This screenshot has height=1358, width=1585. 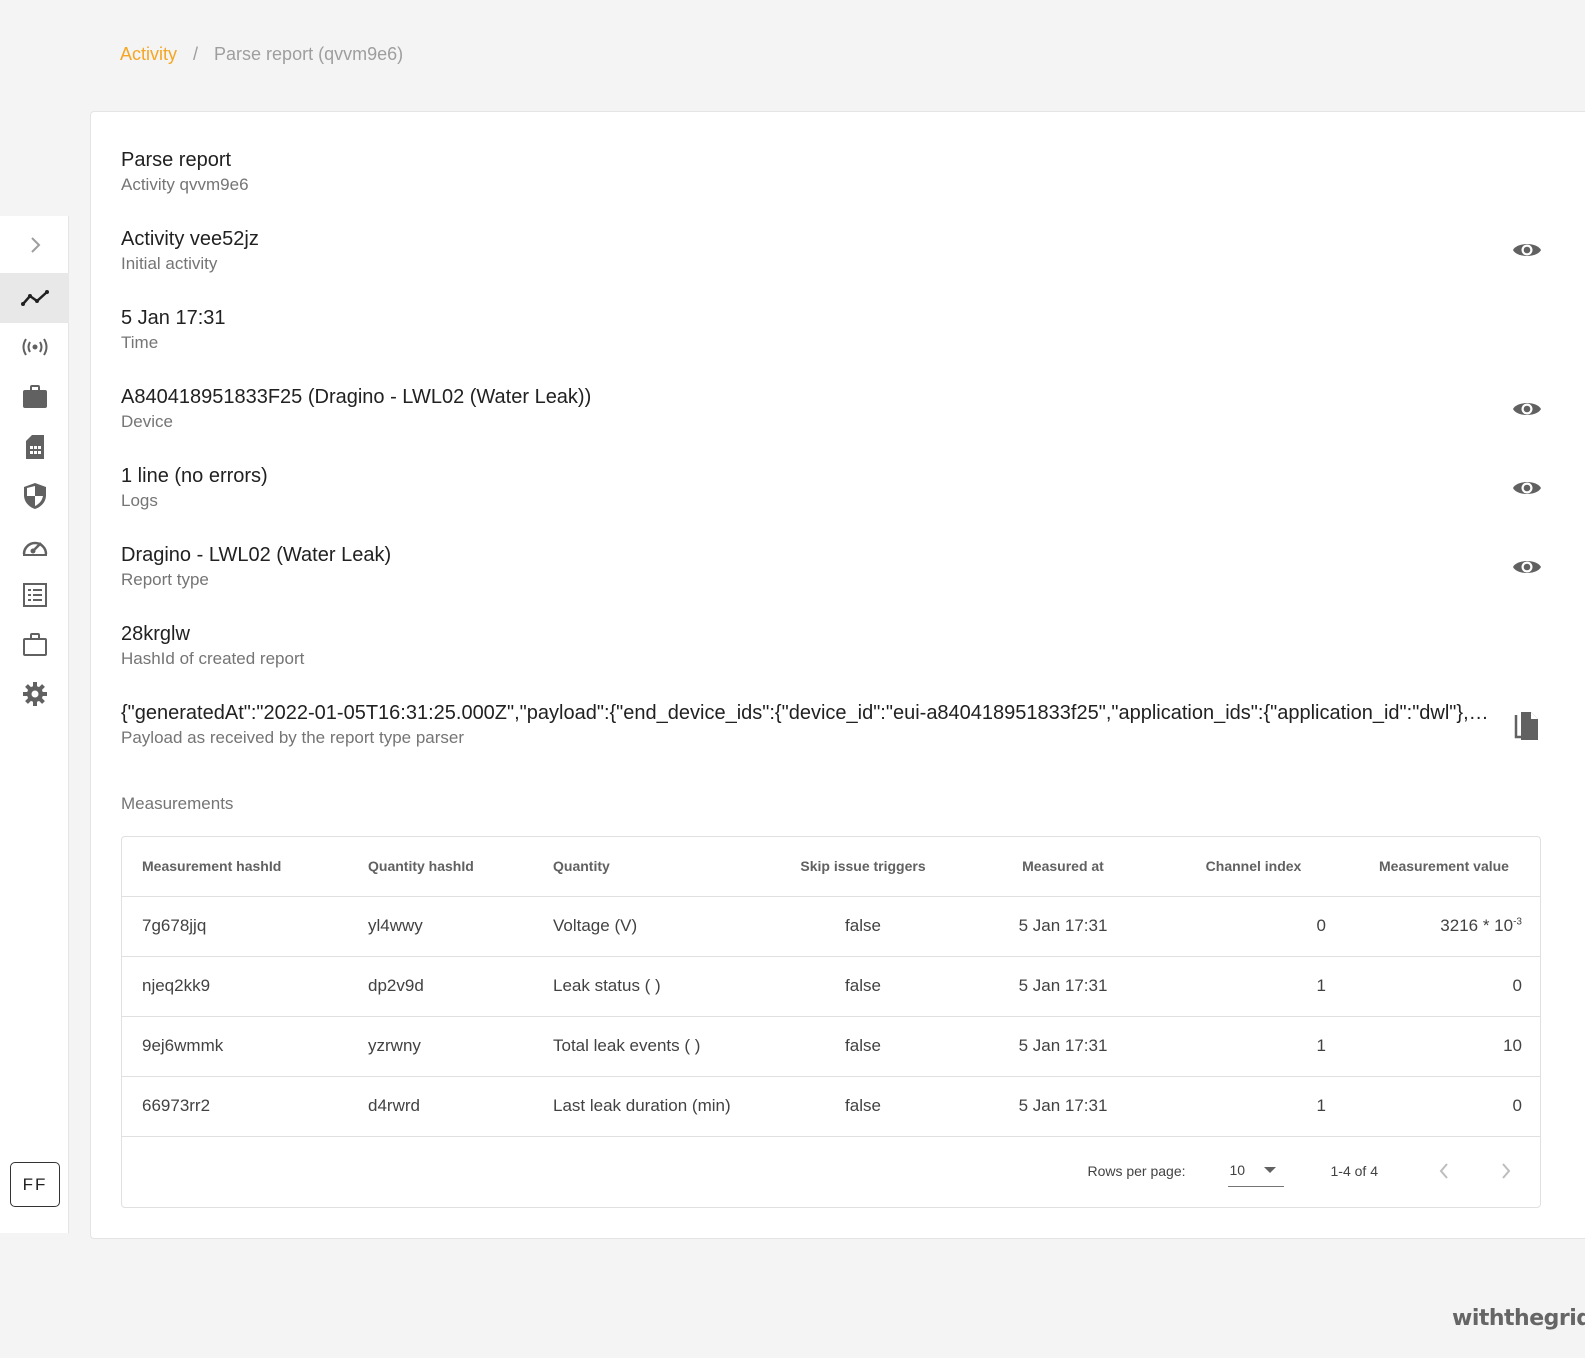 I want to click on list-icon, so click(x=34, y=595).